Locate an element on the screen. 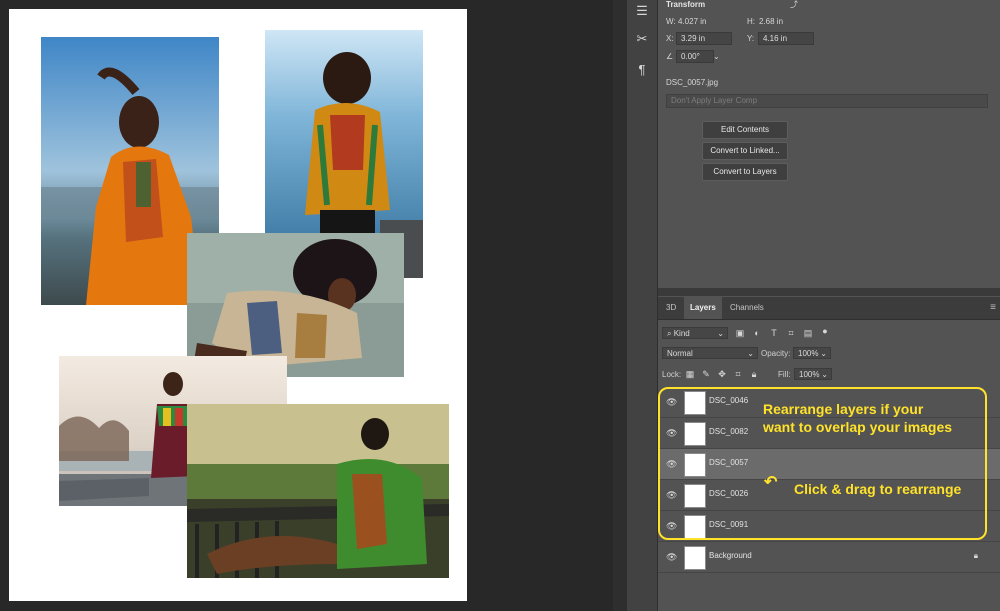 The height and width of the screenshot is (611, 1000). opacity-label: Opacity: is located at coordinates (776, 353).